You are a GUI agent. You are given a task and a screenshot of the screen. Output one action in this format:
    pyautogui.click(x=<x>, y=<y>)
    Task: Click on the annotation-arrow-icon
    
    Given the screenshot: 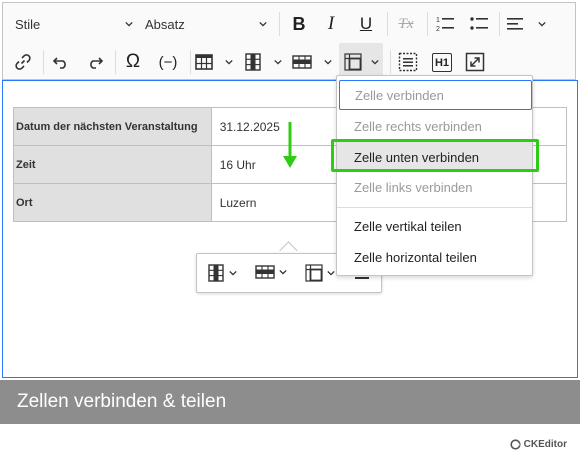 What is the action you would take?
    pyautogui.click(x=290, y=145)
    